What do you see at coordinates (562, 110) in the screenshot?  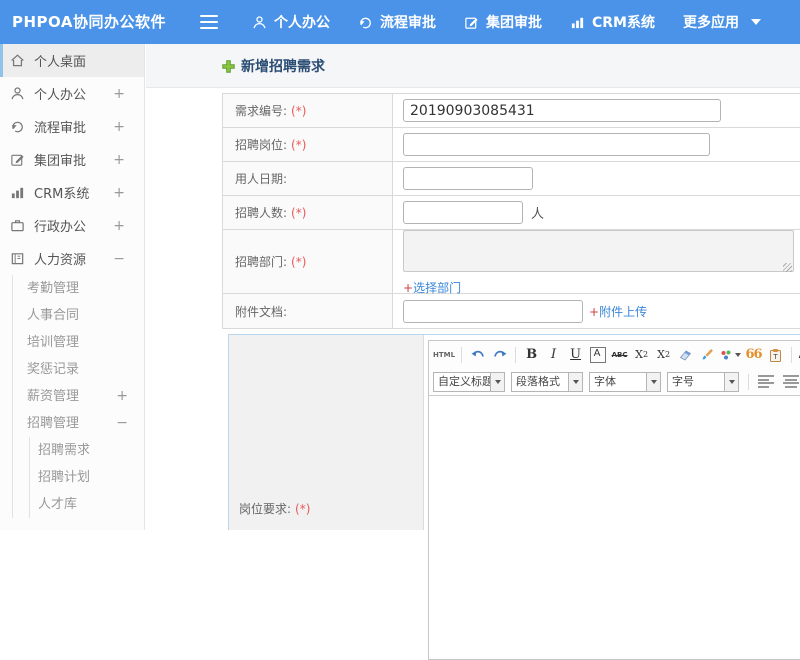 I see `request-no-input` at bounding box center [562, 110].